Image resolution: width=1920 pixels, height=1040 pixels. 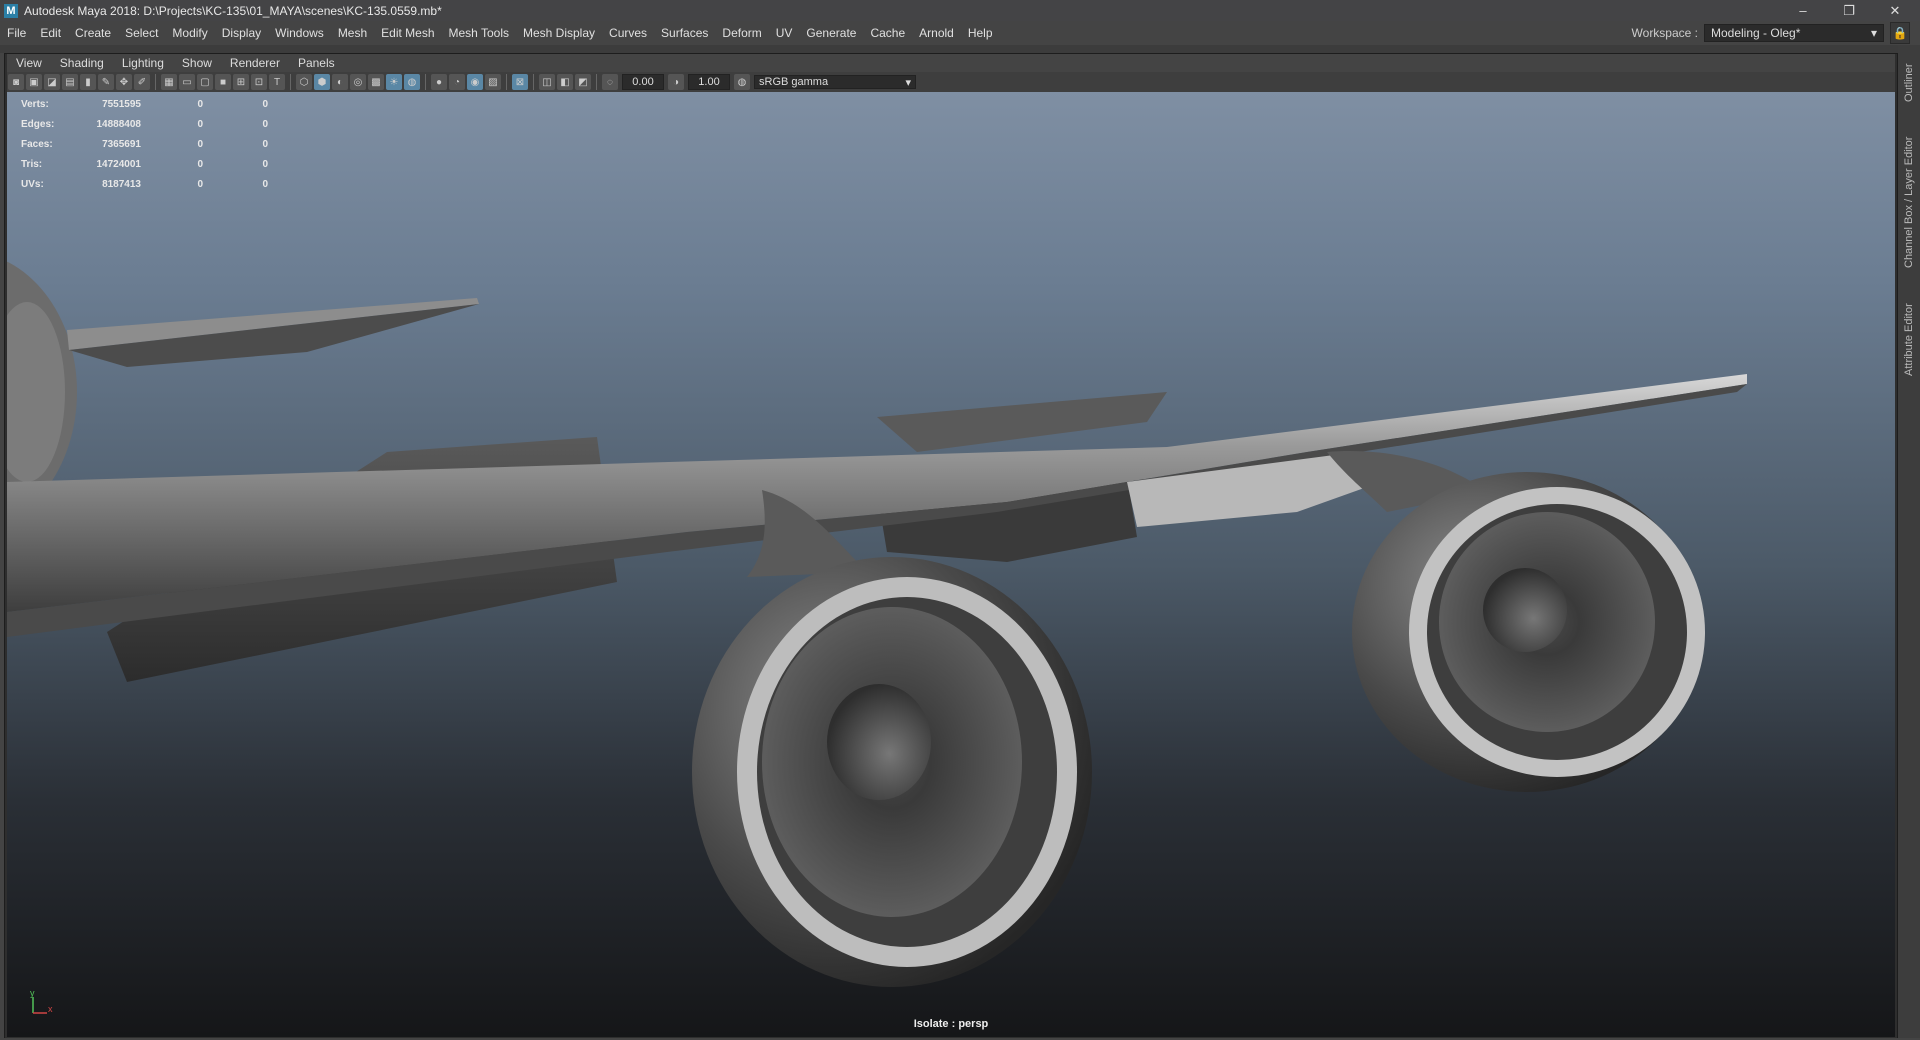 What do you see at coordinates (709, 82) in the screenshot?
I see `gamma-field: 1.00` at bounding box center [709, 82].